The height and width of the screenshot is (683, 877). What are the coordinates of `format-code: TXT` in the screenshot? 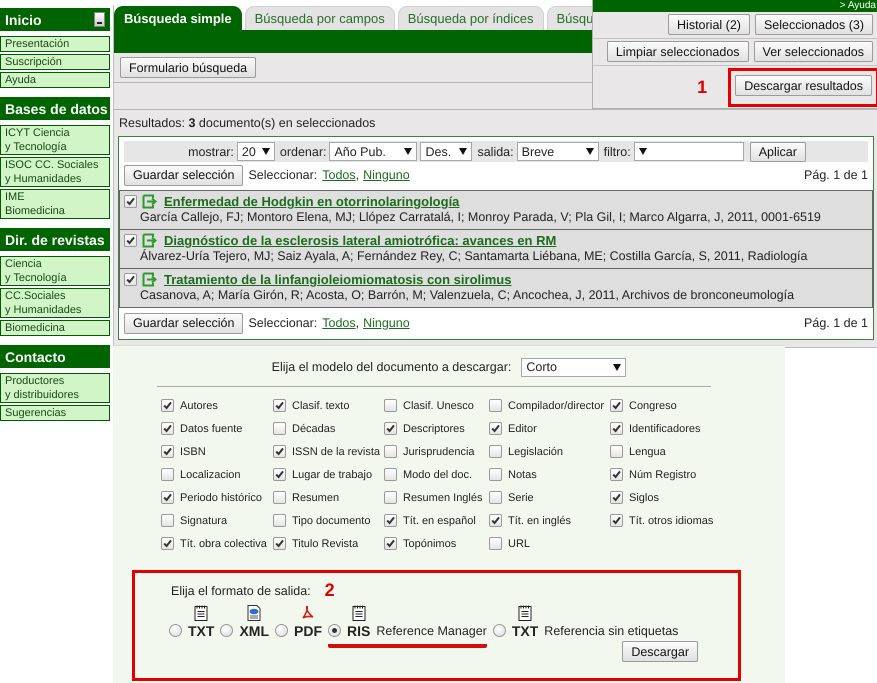 It's located at (201, 631).